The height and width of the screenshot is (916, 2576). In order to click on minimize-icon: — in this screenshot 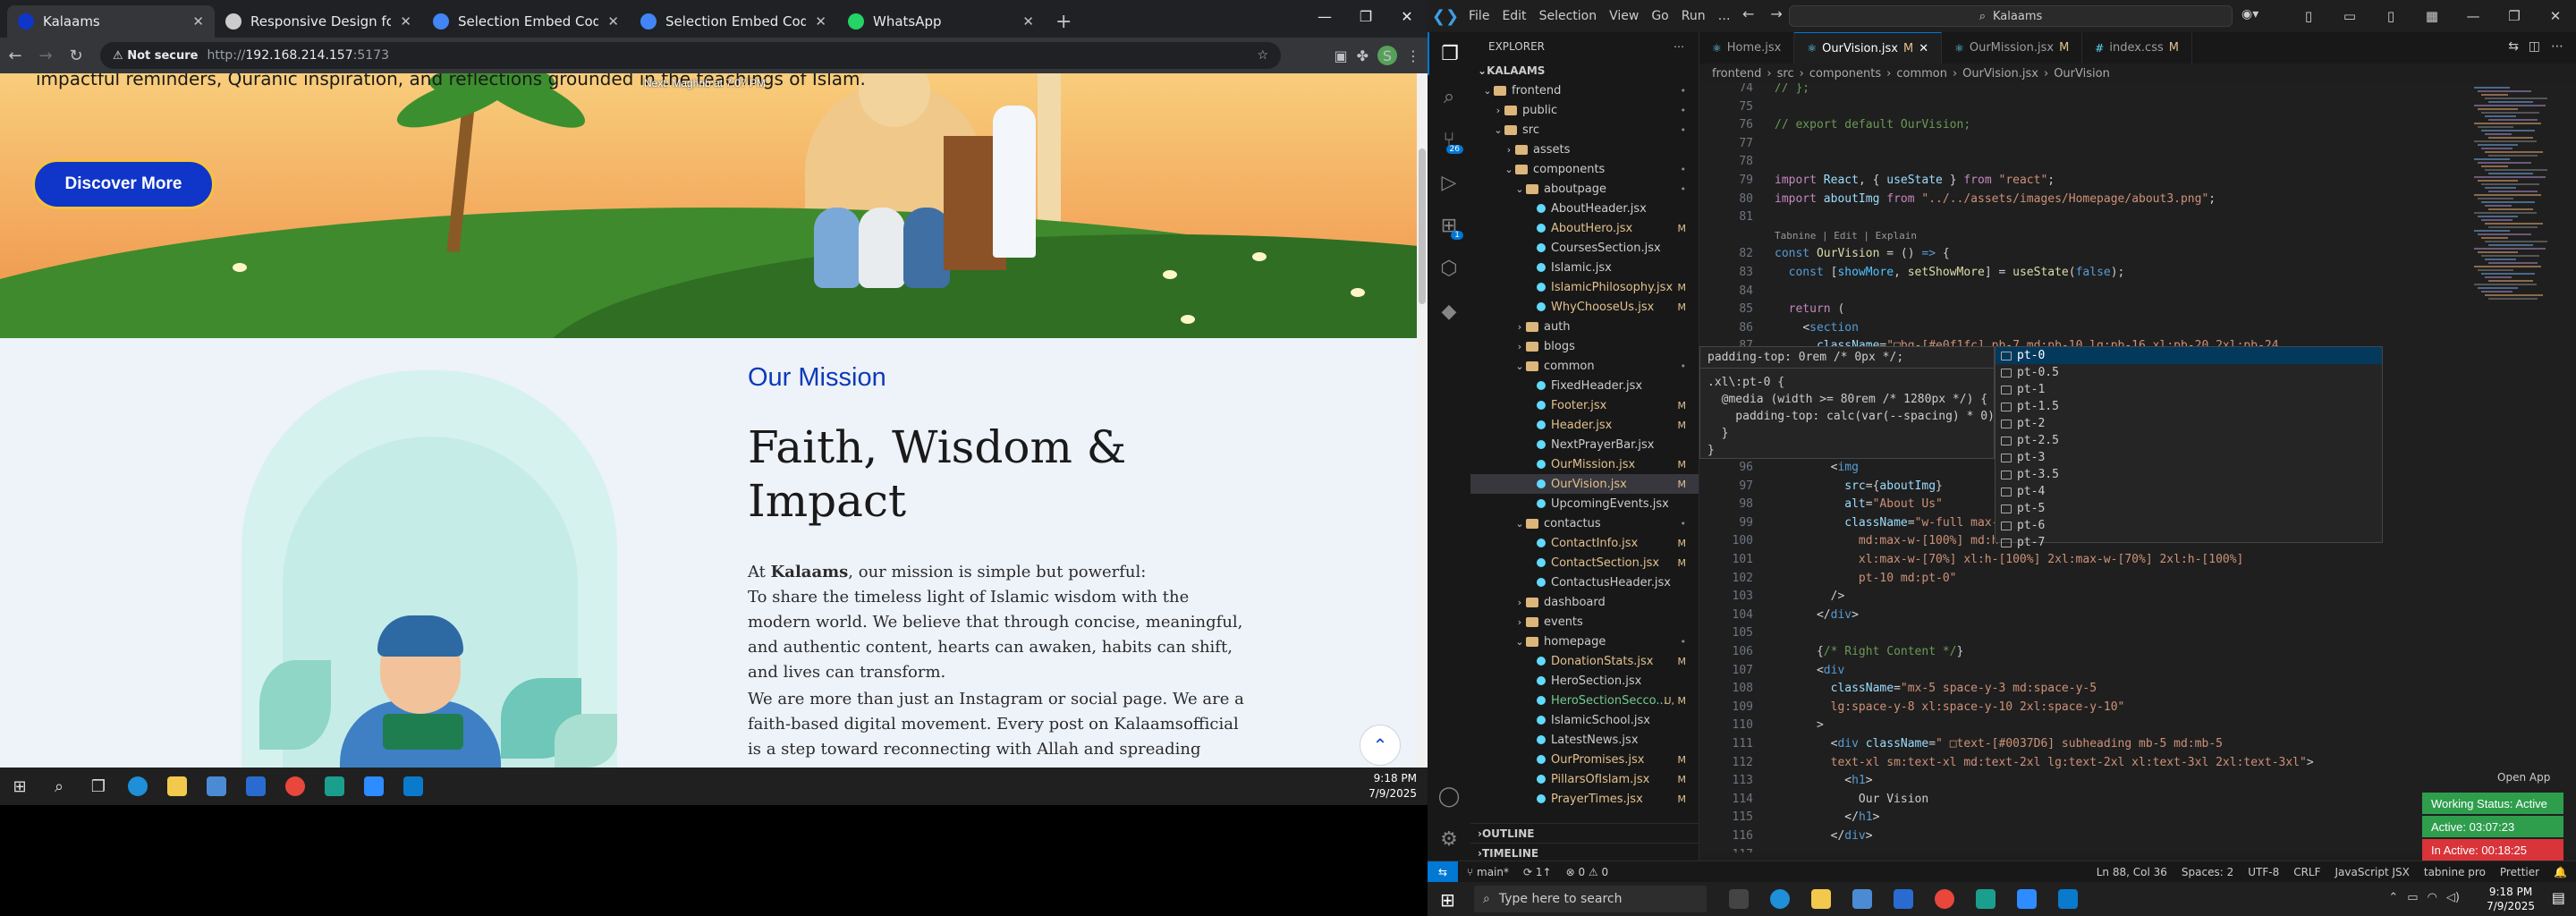, I will do `click(2473, 16)`.